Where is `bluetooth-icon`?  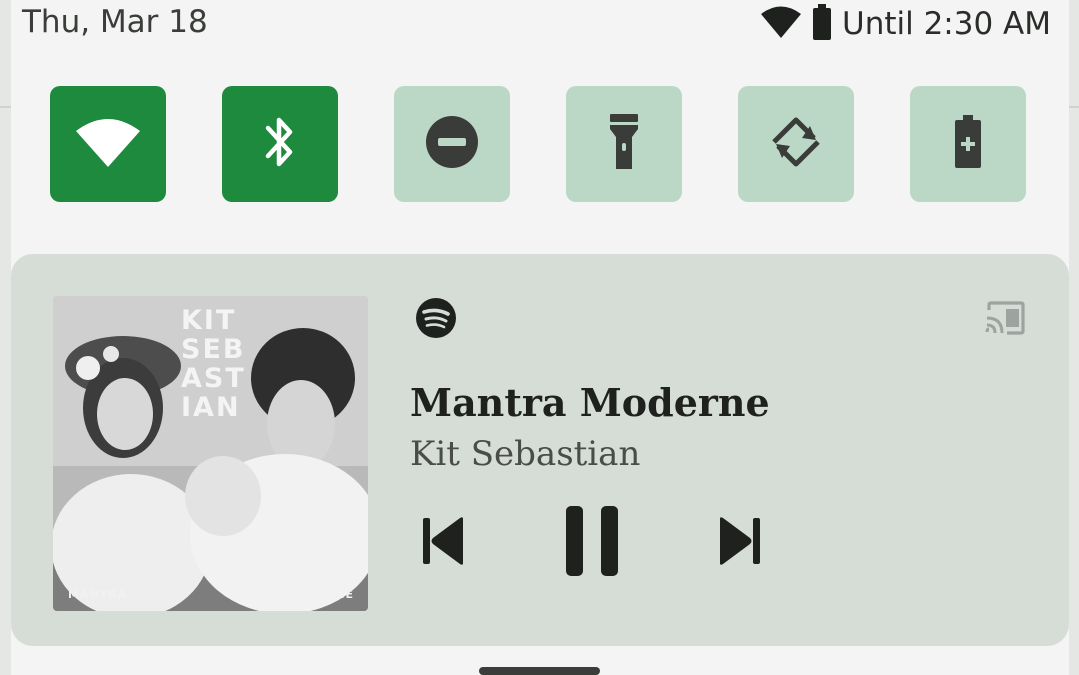
bluetooth-icon is located at coordinates (280, 144).